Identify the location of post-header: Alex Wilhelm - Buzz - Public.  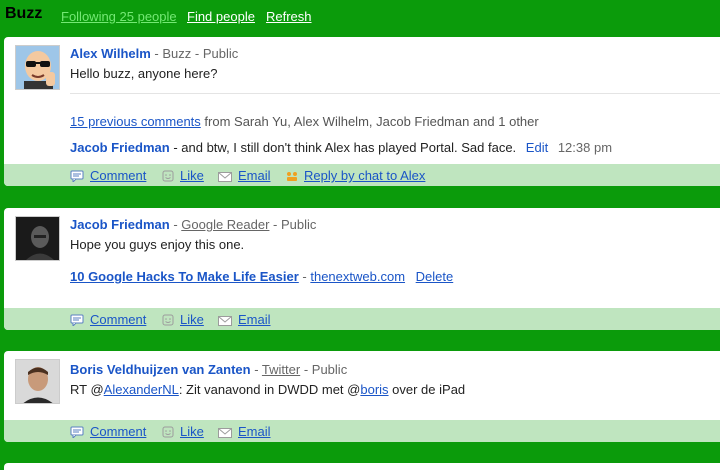
(154, 53).